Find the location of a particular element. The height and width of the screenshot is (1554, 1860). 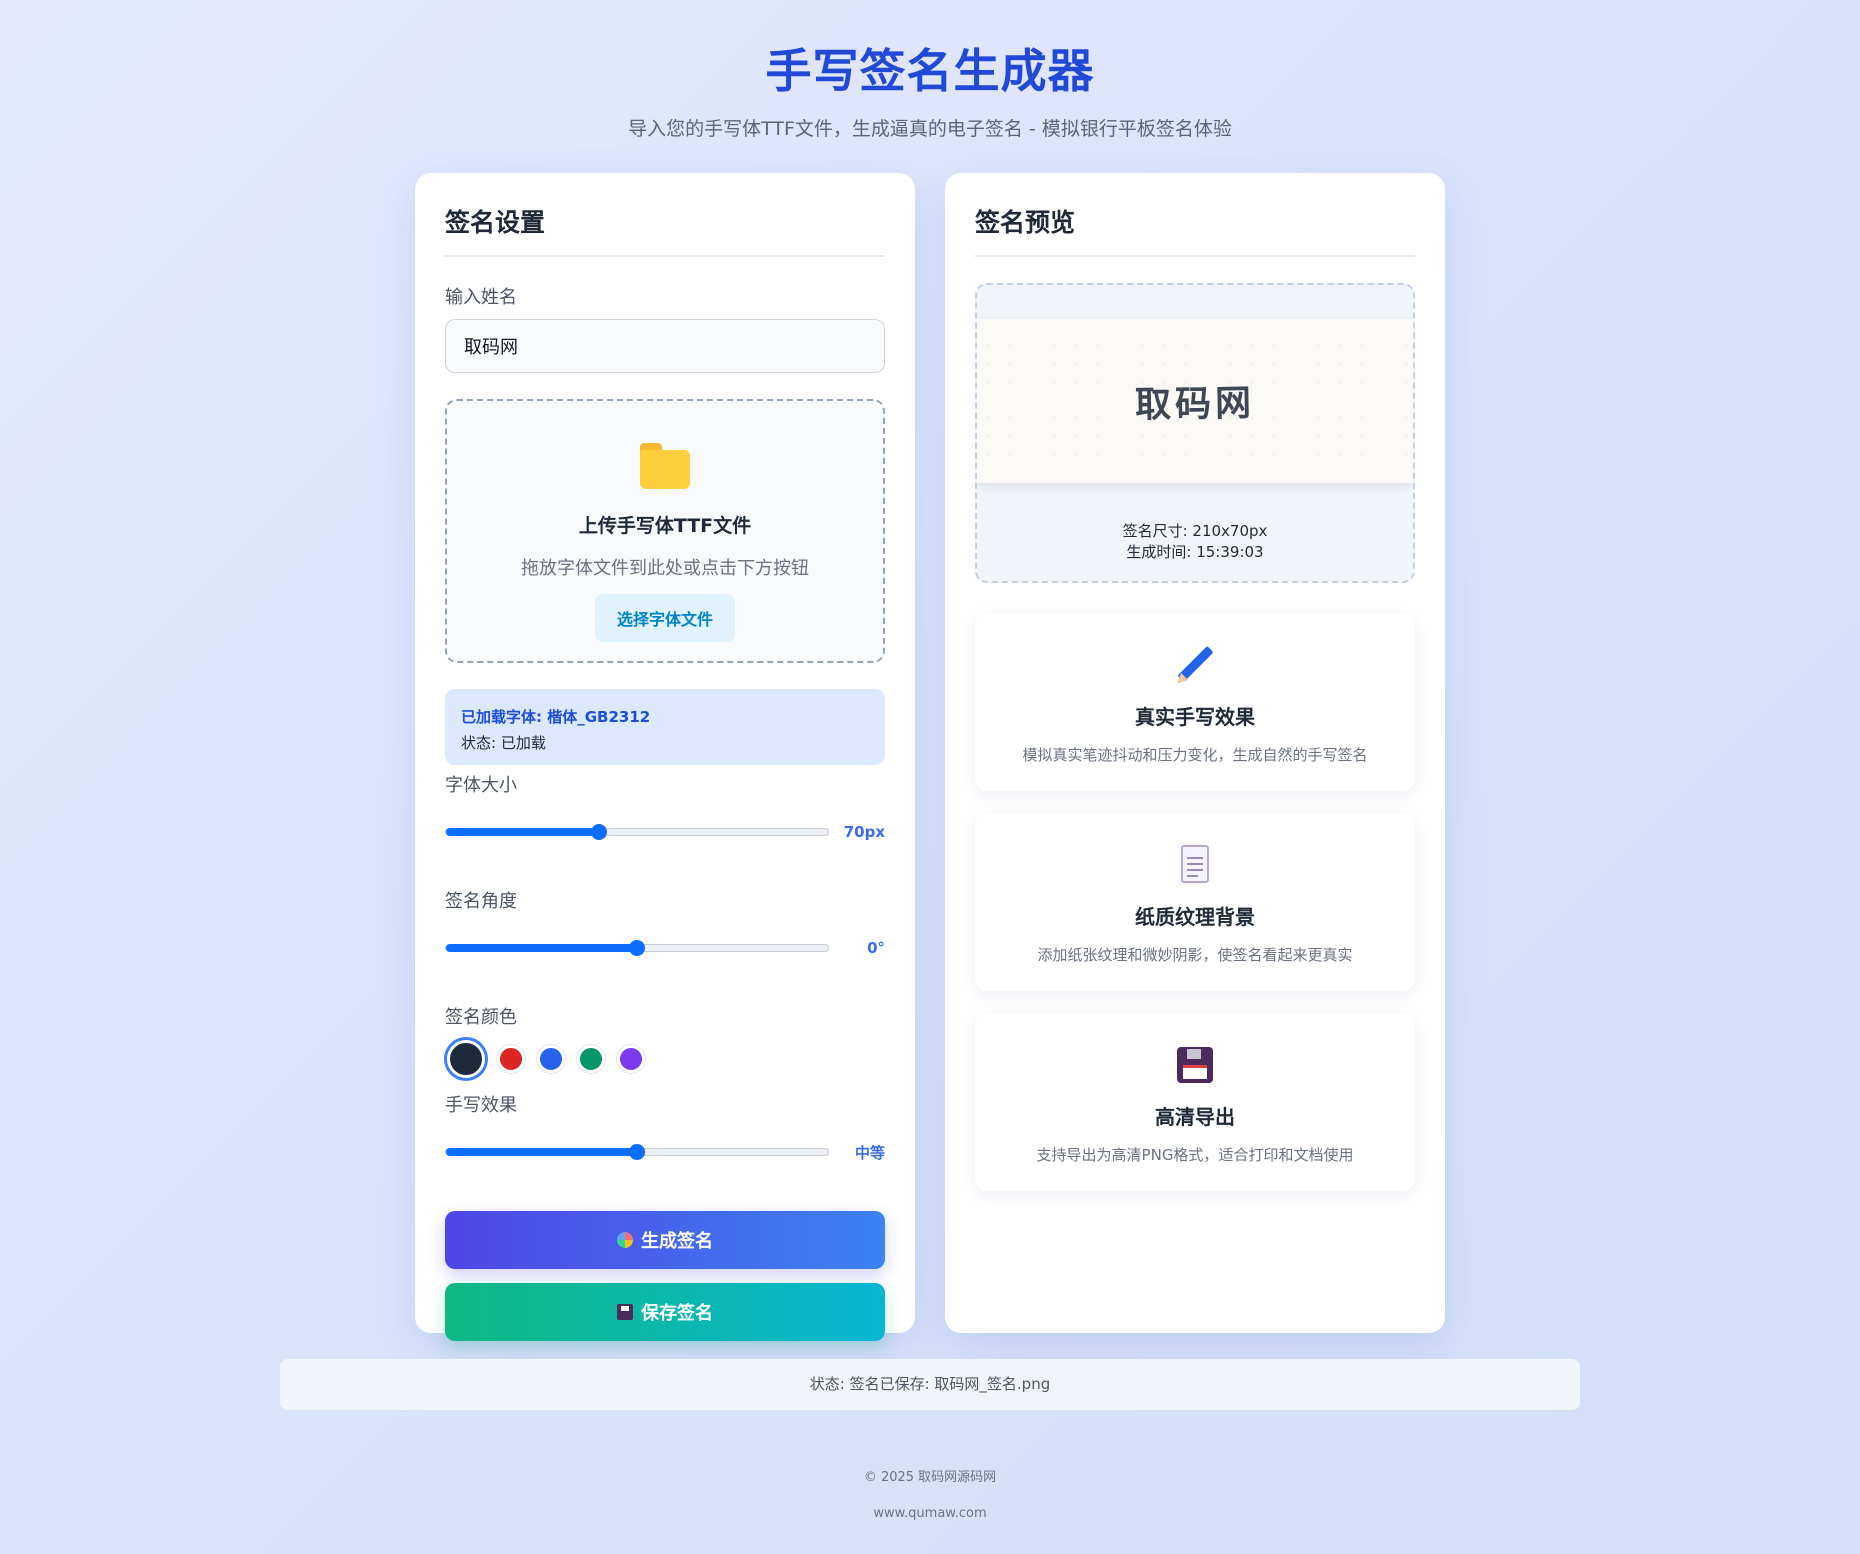

generate-signature-button: 生成签名 is located at coordinates (665, 1240).